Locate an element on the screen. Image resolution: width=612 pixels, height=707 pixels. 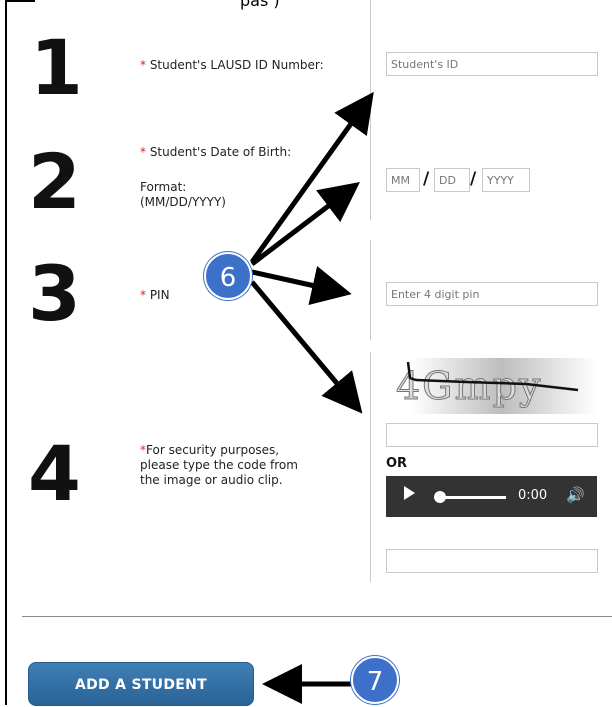
arrow-to-captcha is located at coordinates (306, 347).